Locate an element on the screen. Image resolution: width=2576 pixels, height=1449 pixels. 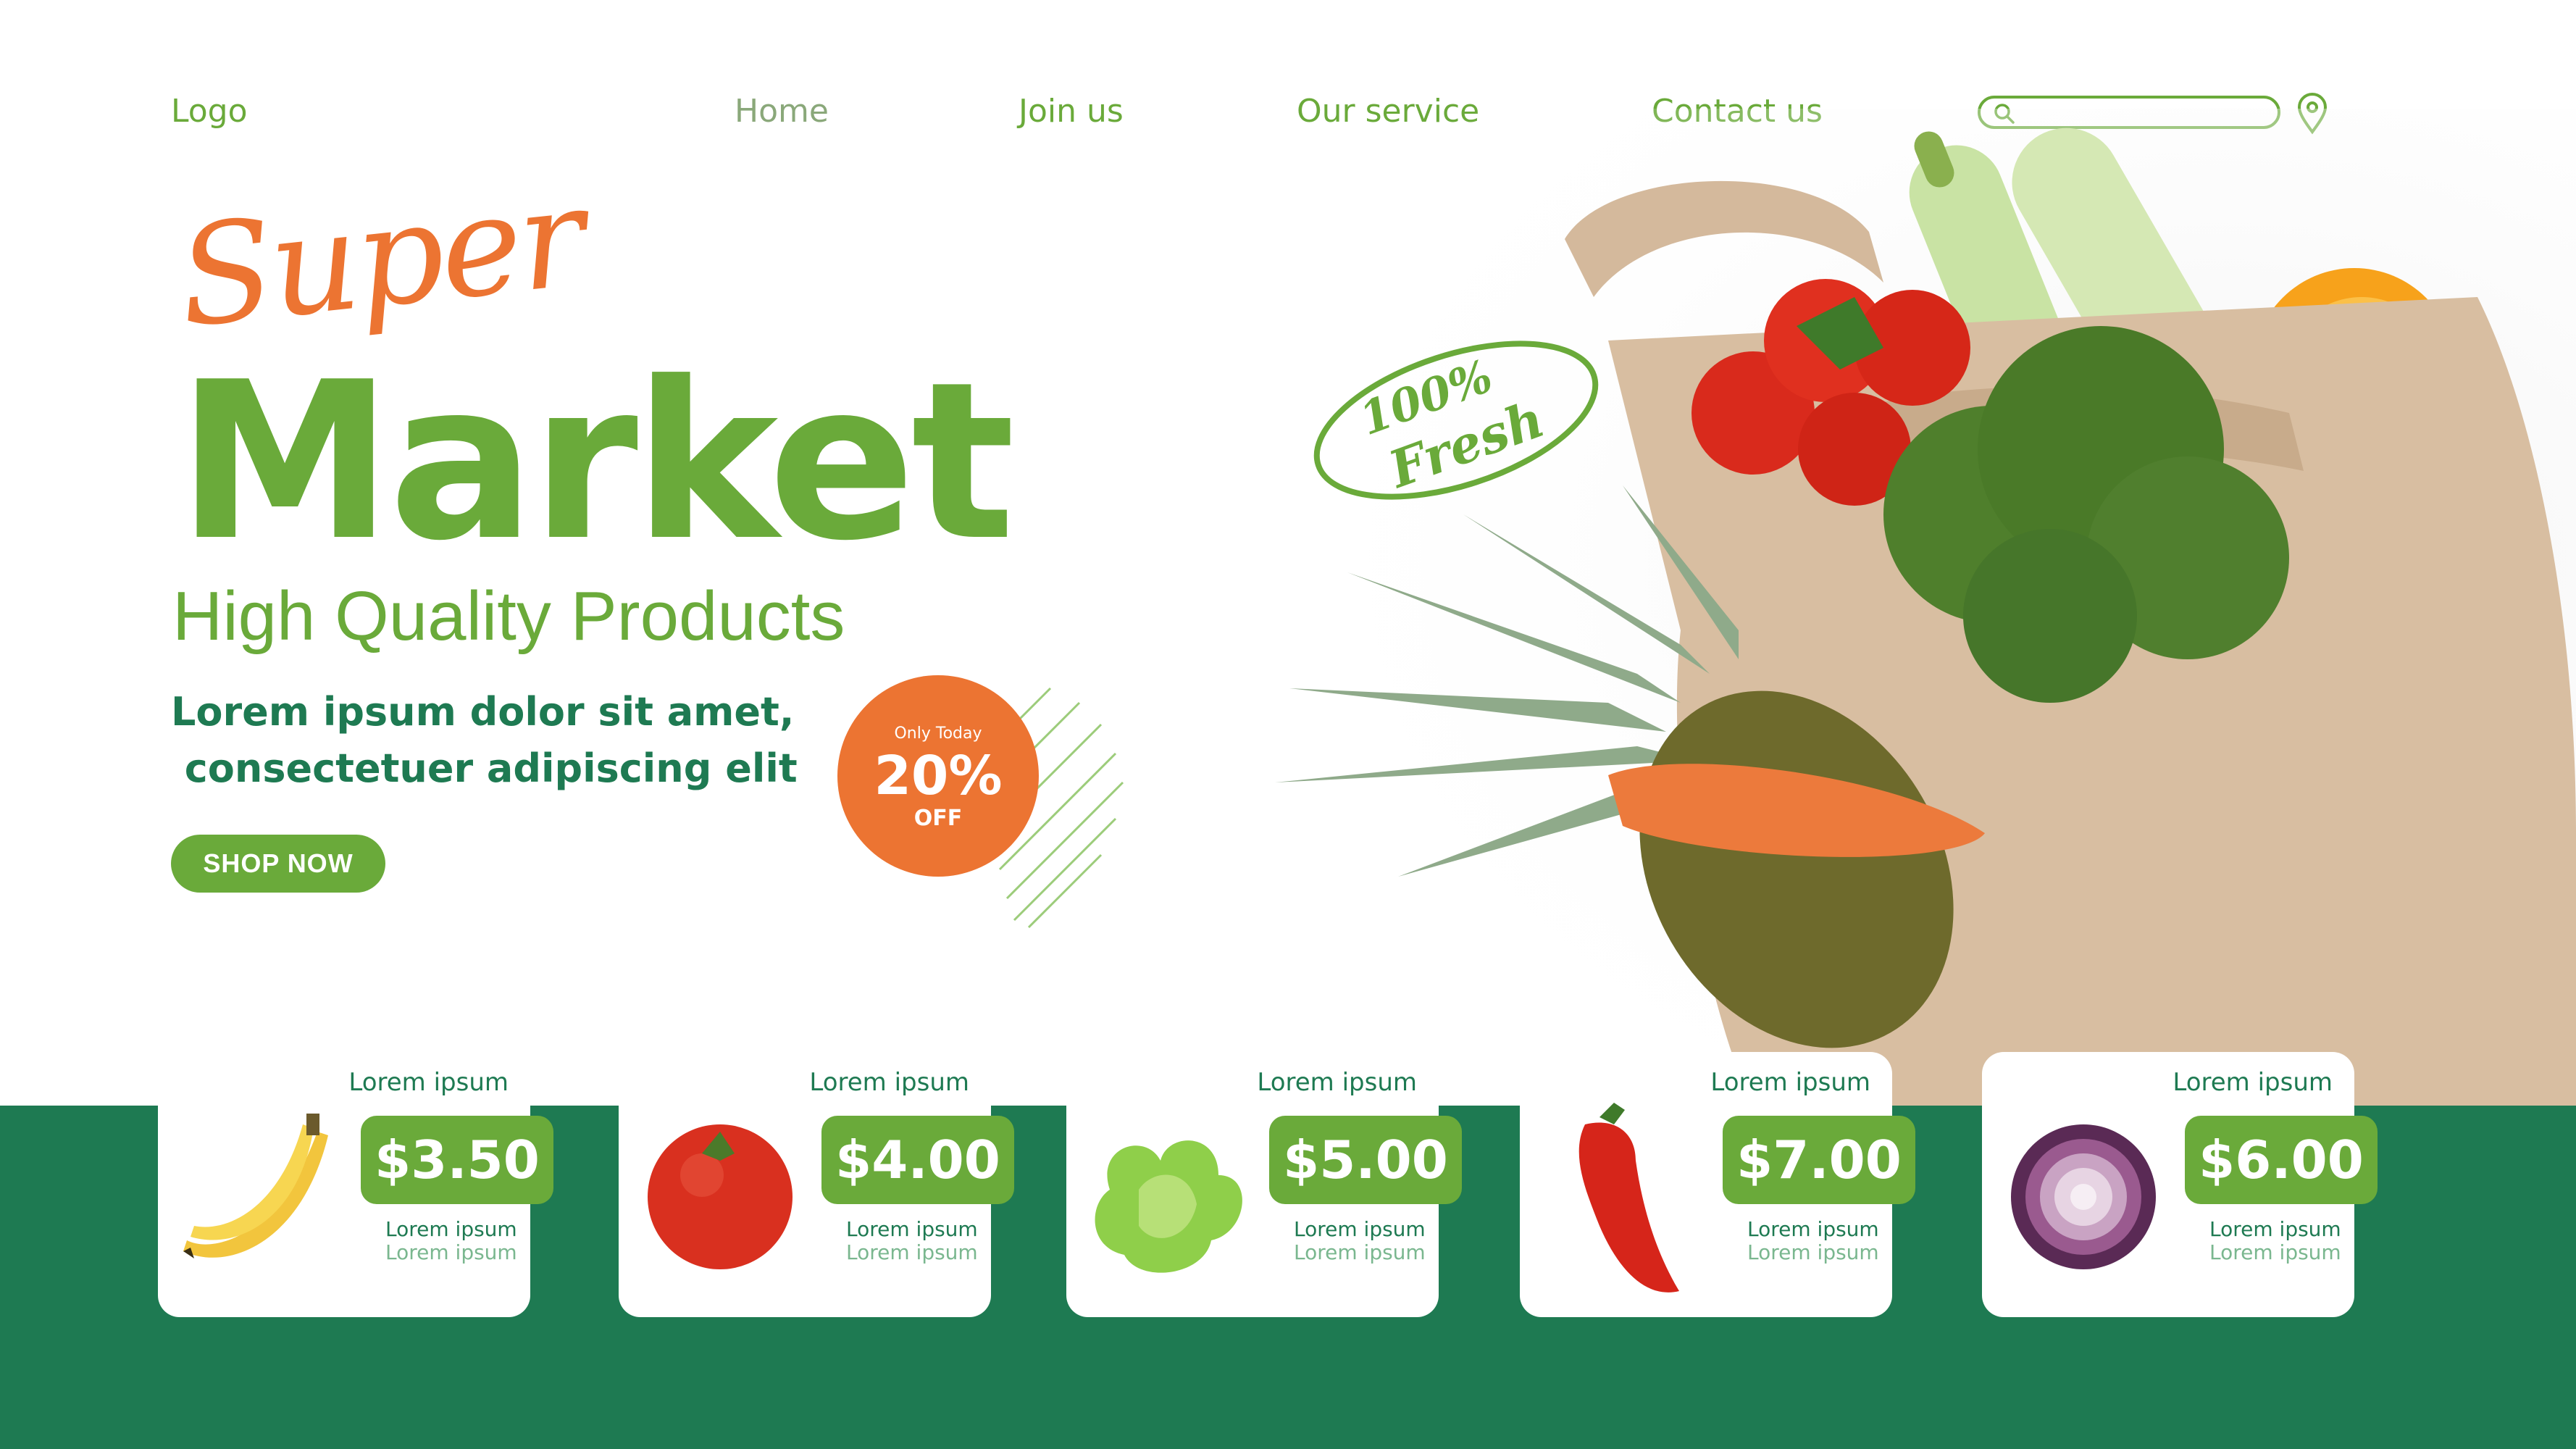
discount-off: OFF is located at coordinates (938, 819).